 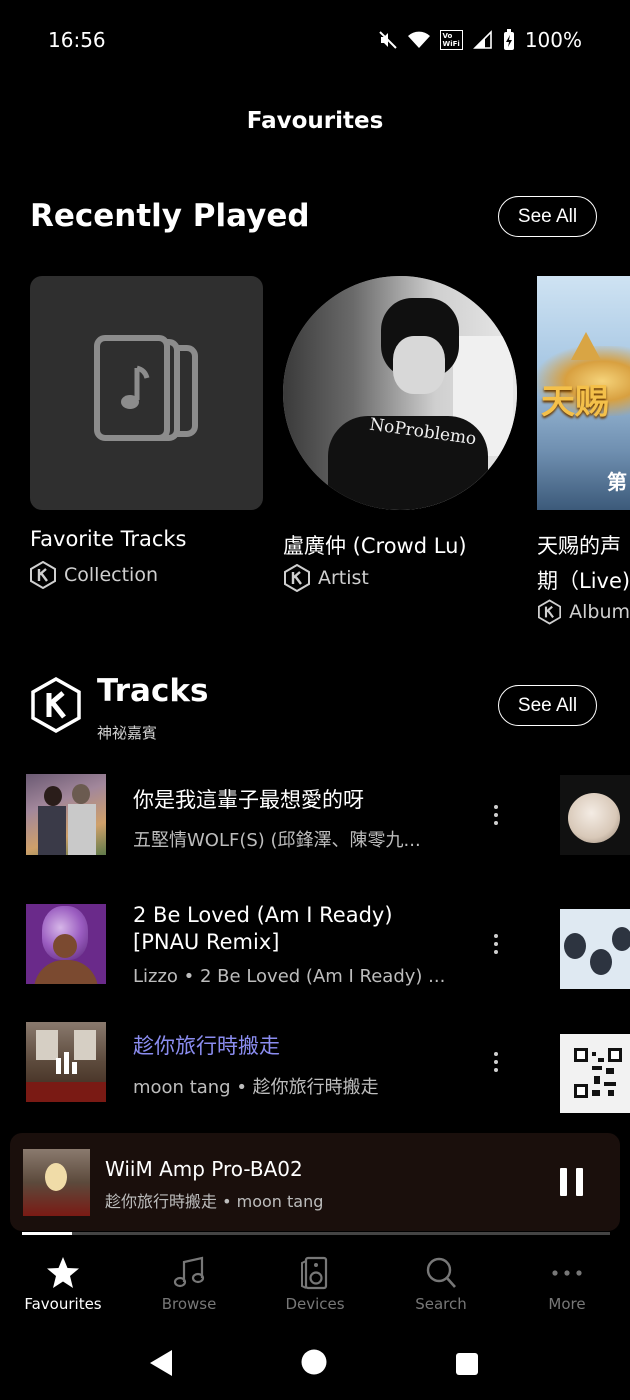 What do you see at coordinates (617, 482) in the screenshot?
I see `album-cover-subtext: 第` at bounding box center [617, 482].